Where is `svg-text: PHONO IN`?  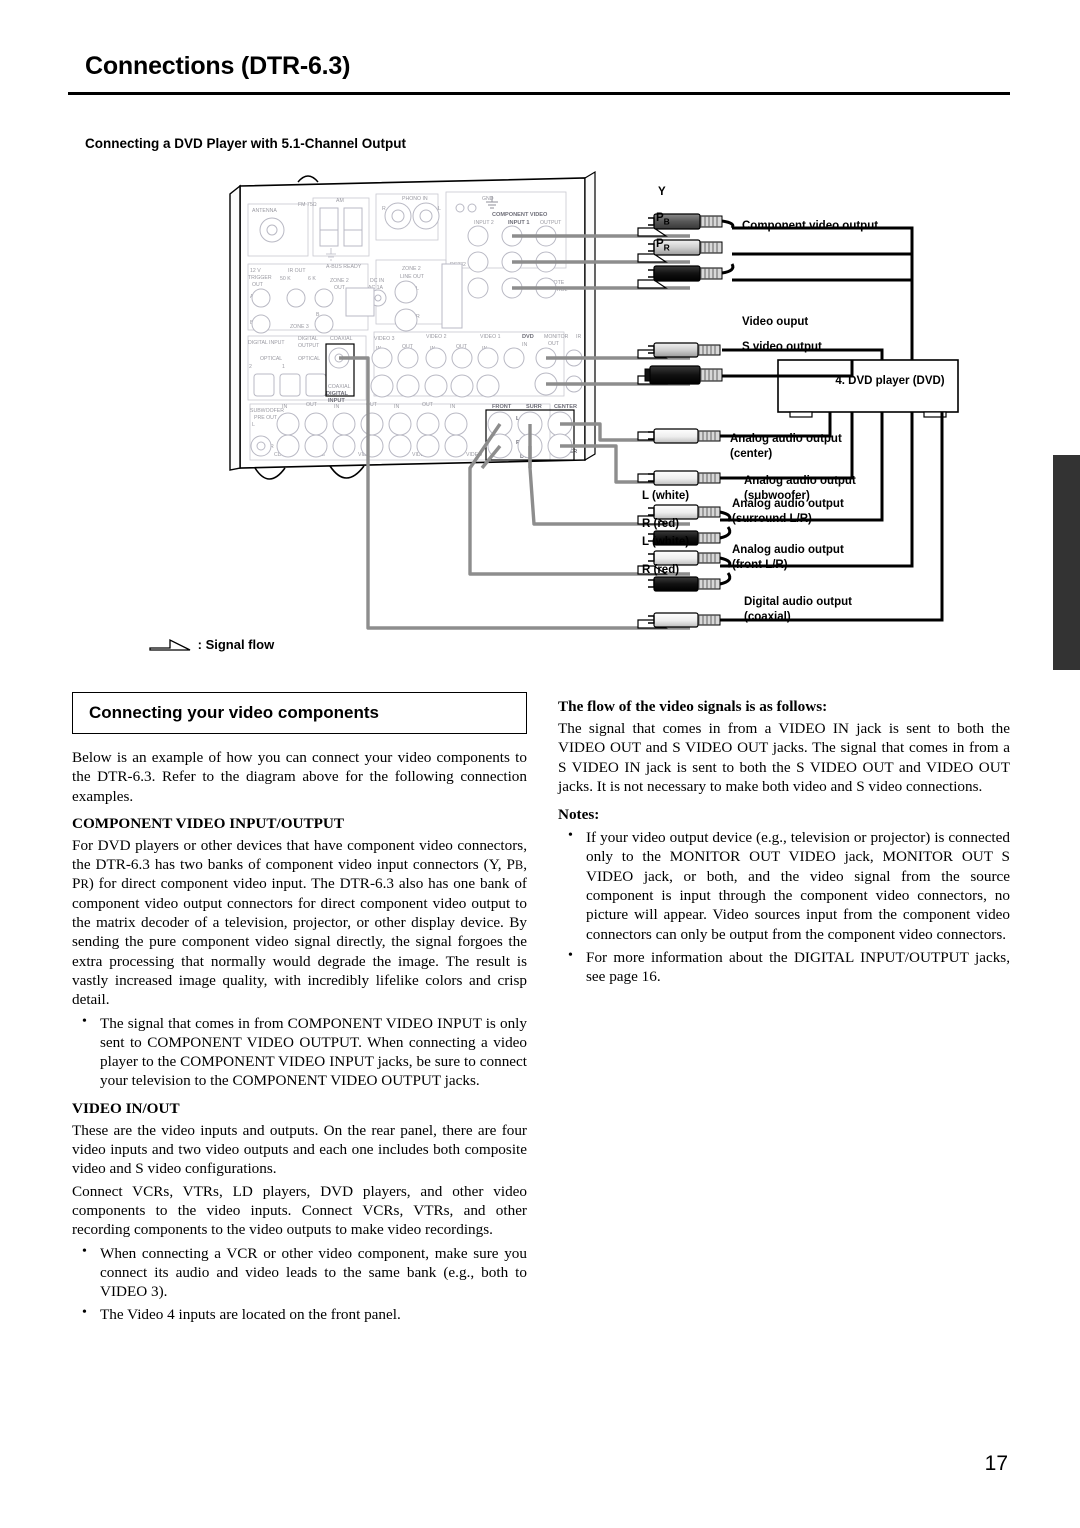
svg-text: PHONO IN is located at coordinates (415, 199).